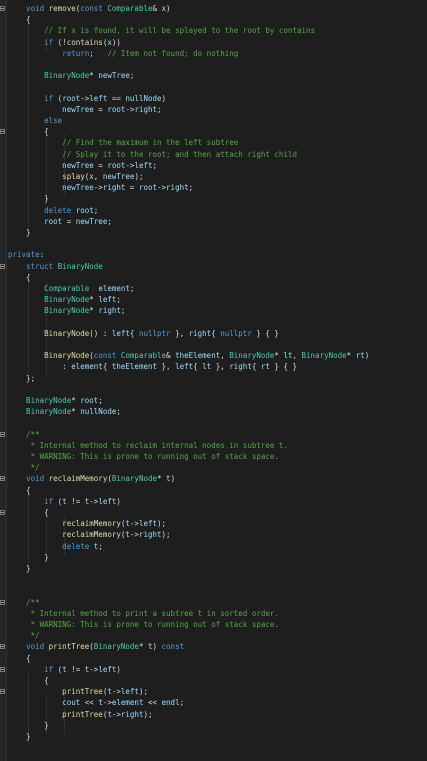 The height and width of the screenshot is (761, 427). I want to click on code-line: };, so click(21, 378).